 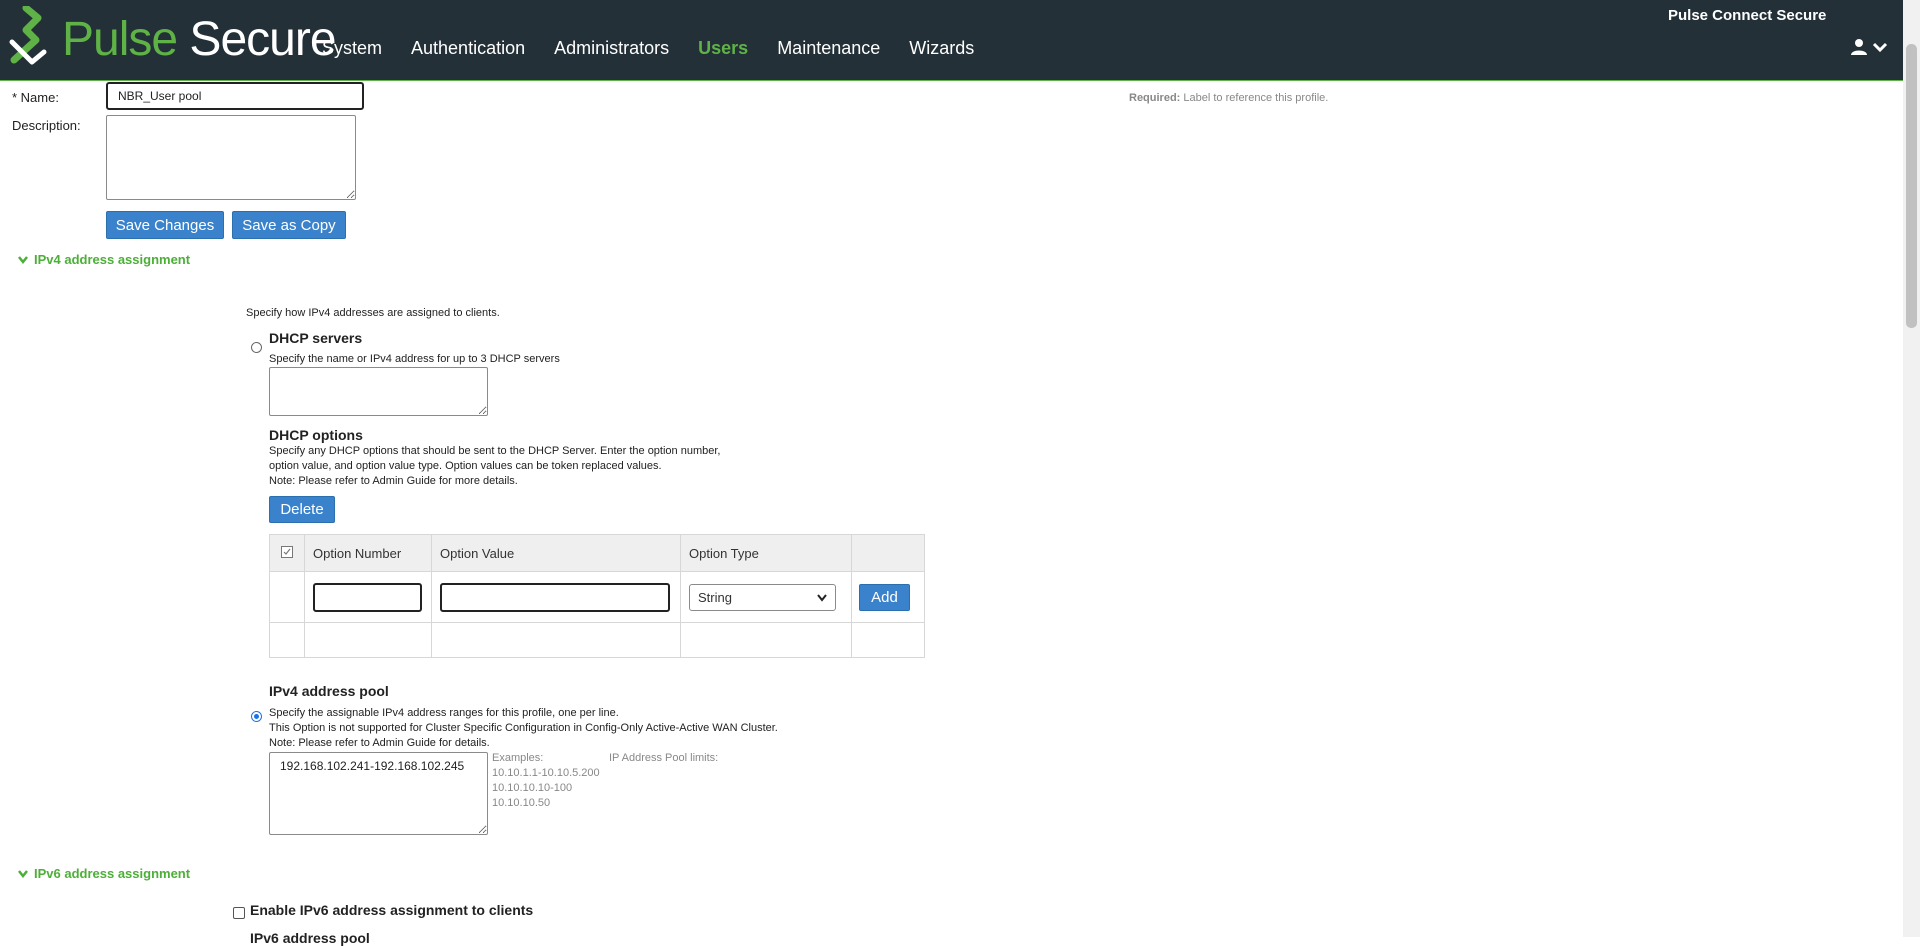 I want to click on option-type-select: String, so click(x=762, y=597).